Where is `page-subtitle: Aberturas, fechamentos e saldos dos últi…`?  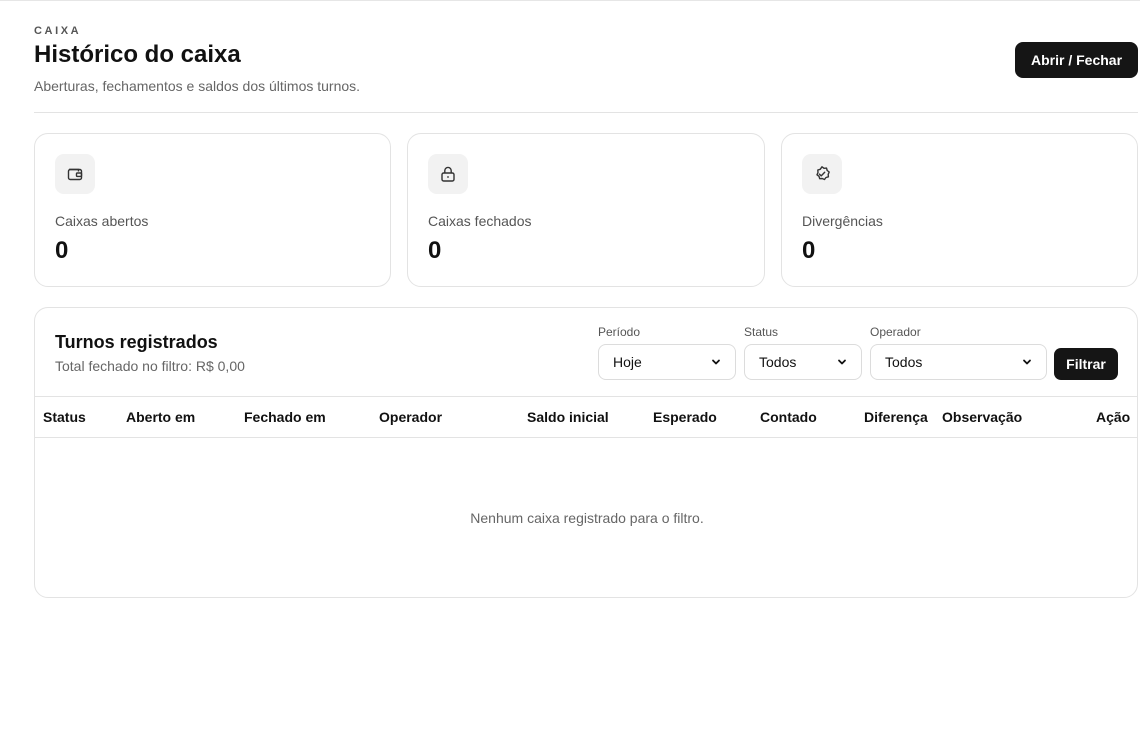 page-subtitle: Aberturas, fechamentos e saldos dos últi… is located at coordinates (197, 86).